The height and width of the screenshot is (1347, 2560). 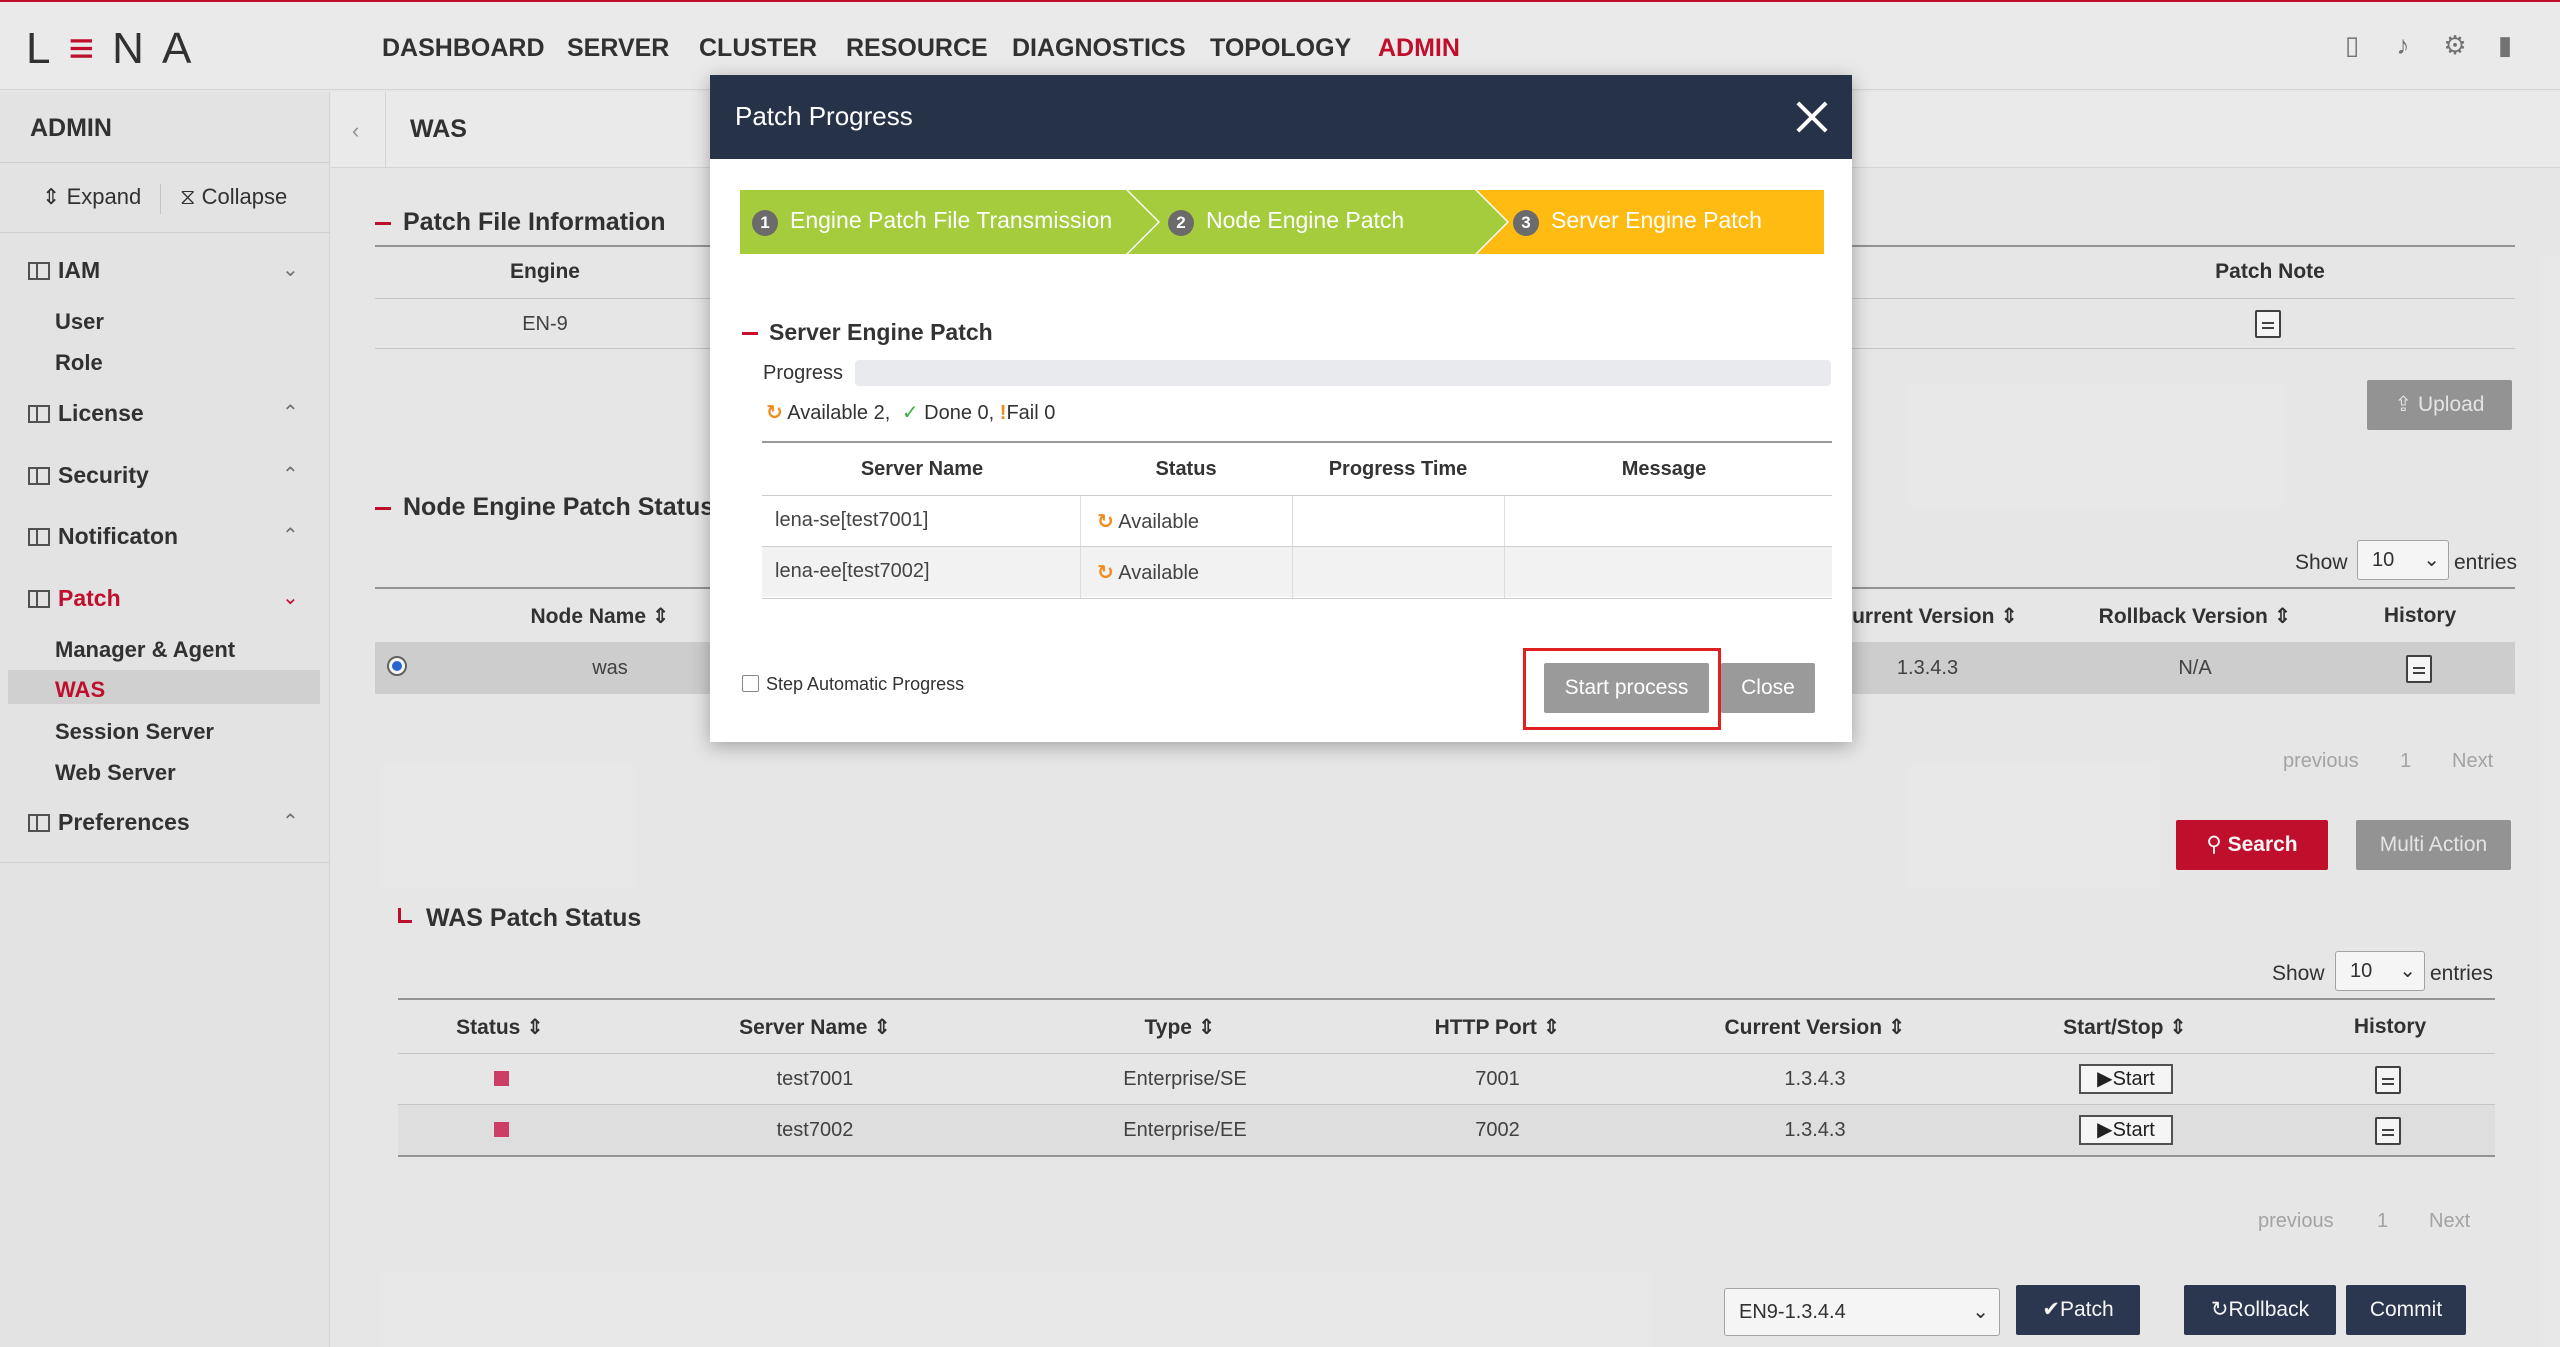 I want to click on col-message: Message, so click(x=1664, y=469).